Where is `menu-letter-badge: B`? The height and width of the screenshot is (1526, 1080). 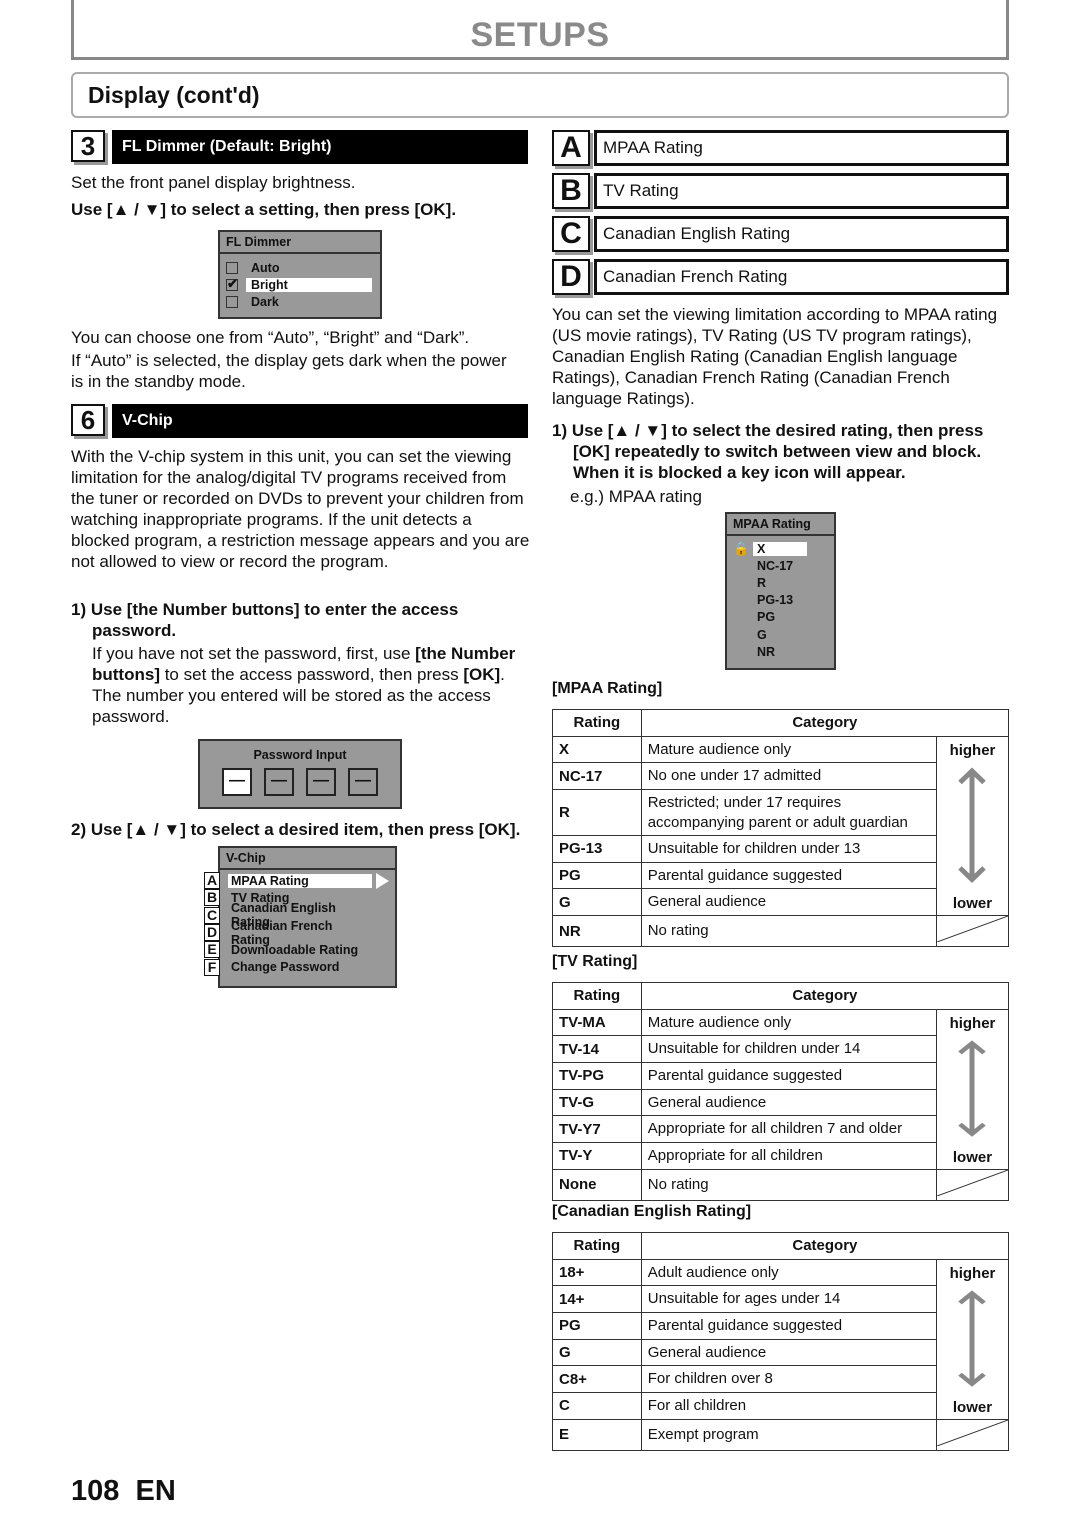 menu-letter-badge: B is located at coordinates (212, 898).